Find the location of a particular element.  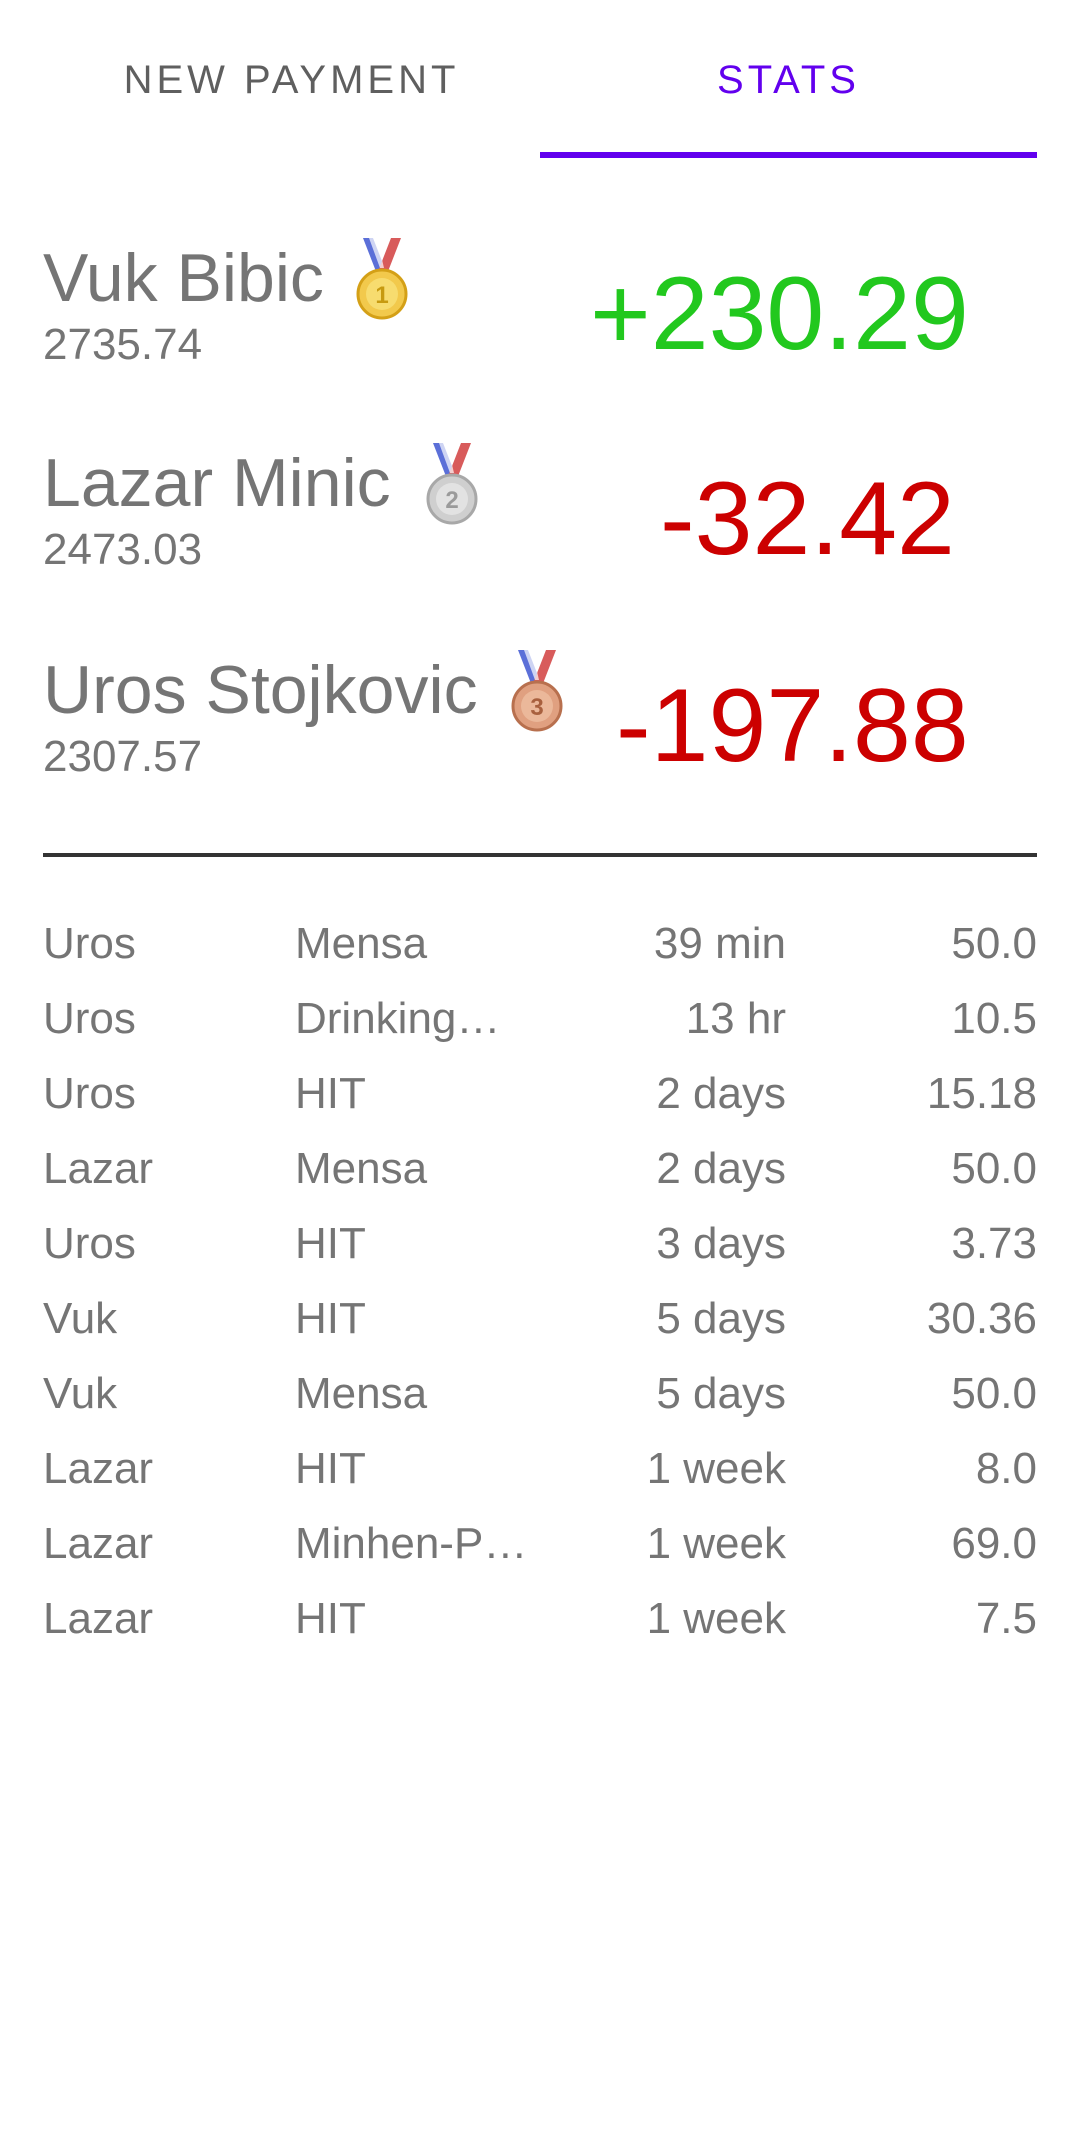

svg-text: 3 is located at coordinates (536, 707).